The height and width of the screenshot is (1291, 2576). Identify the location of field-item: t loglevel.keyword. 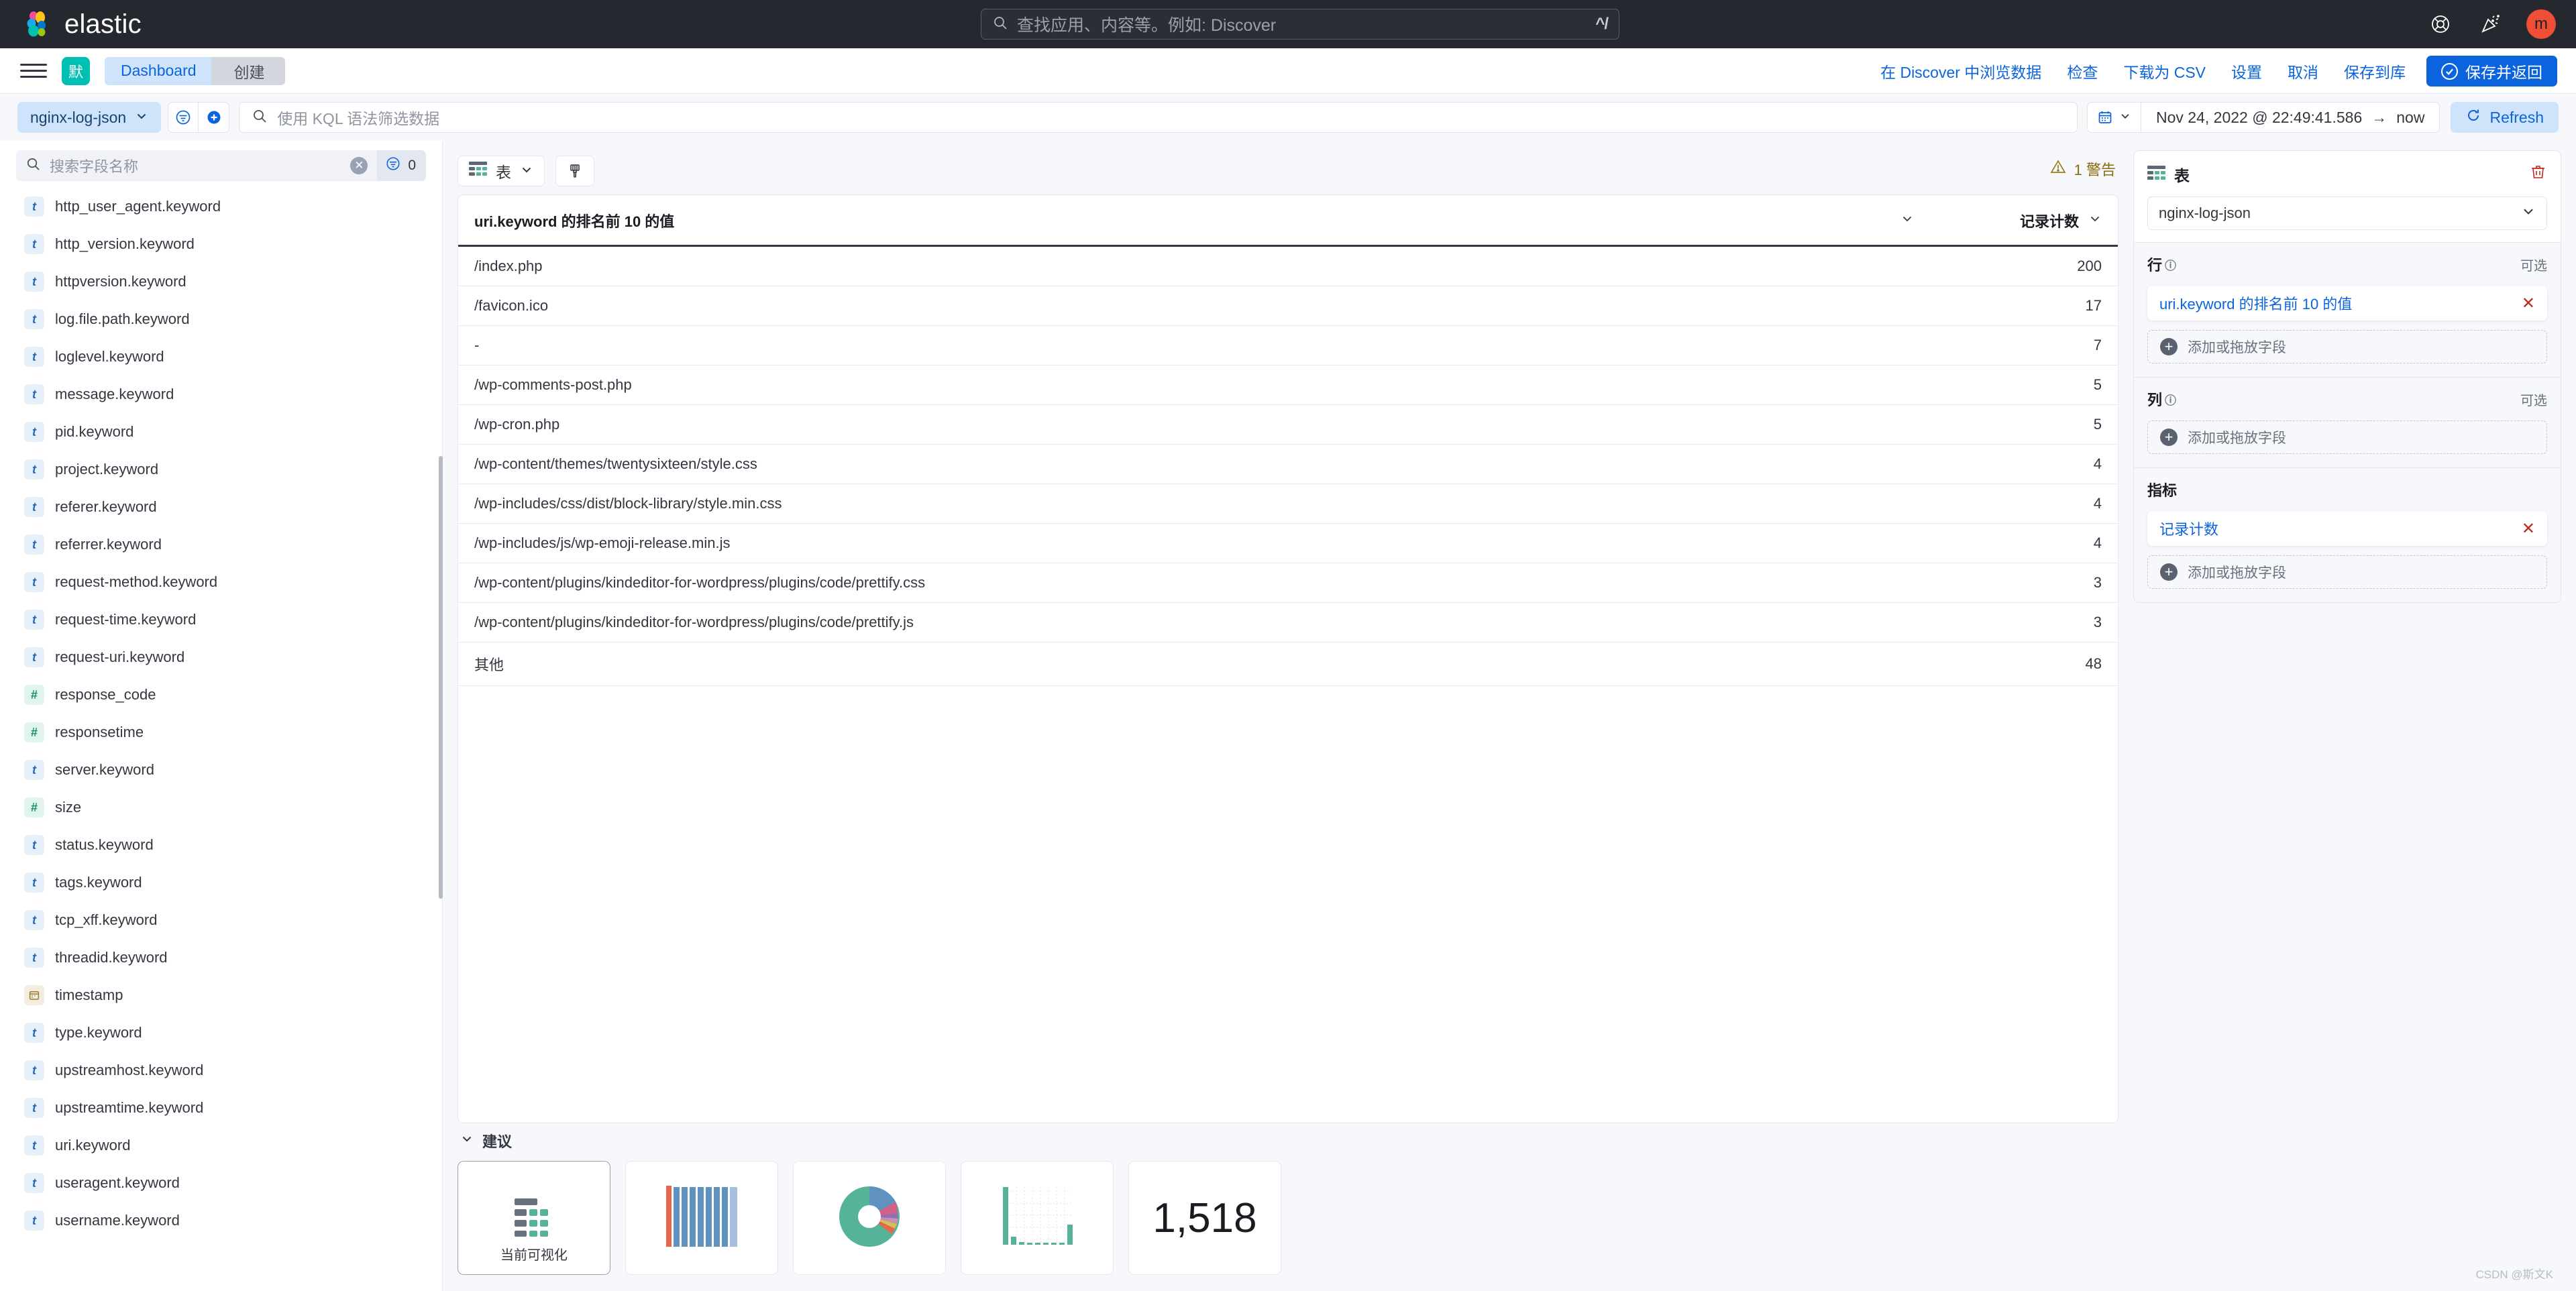
(225, 357).